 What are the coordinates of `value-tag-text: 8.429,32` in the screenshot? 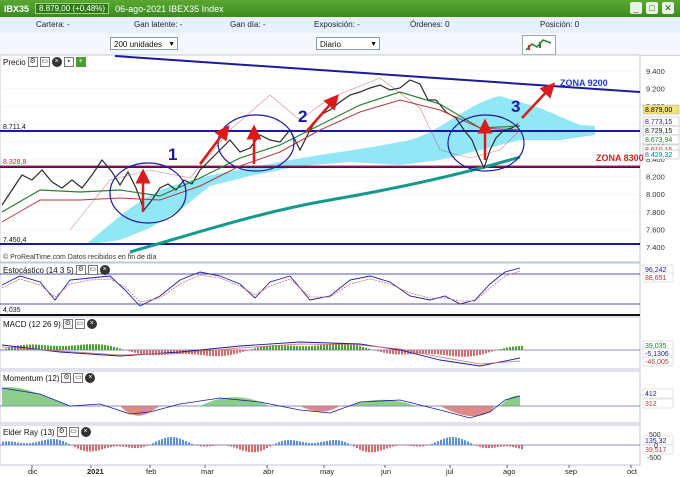 It's located at (658, 155).